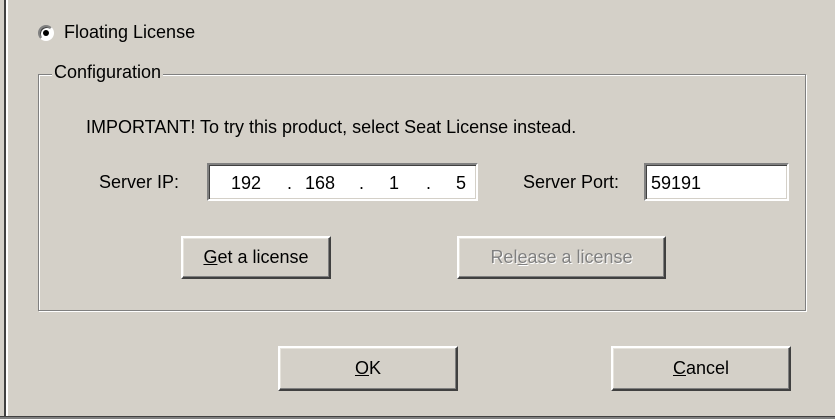  I want to click on floating-license-option: Floating License, so click(116, 32).